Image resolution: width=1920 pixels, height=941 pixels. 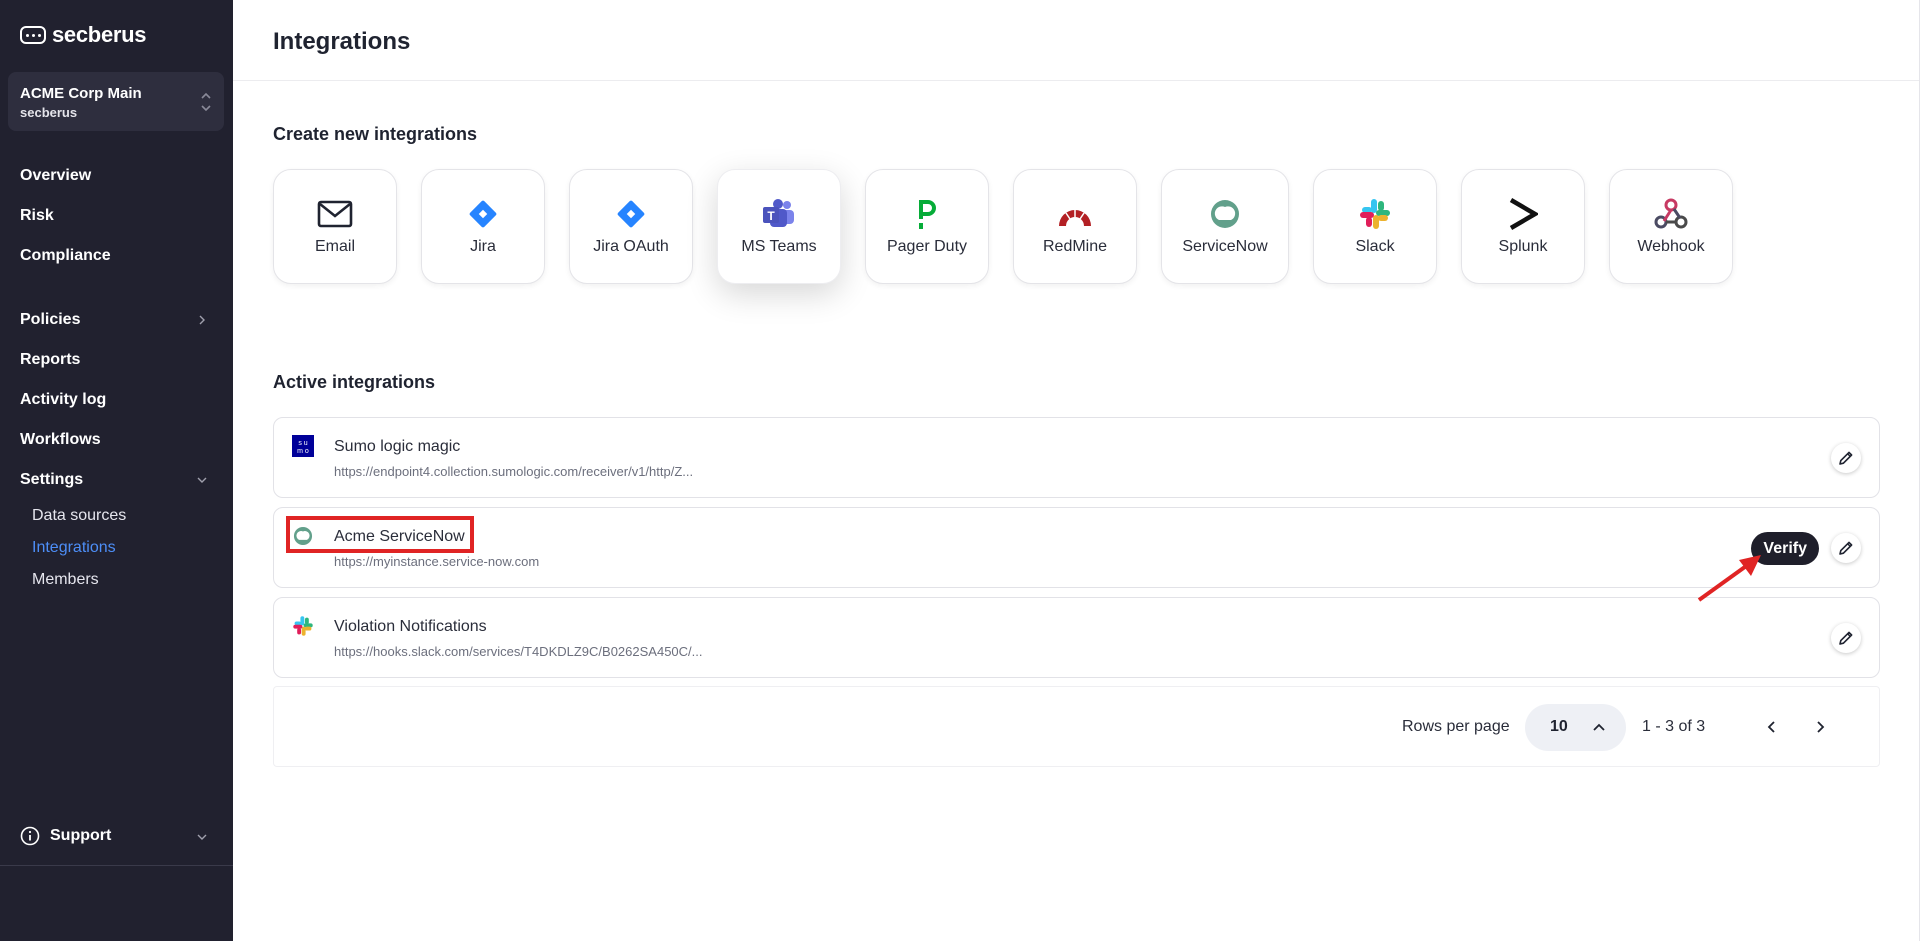 I want to click on integration-card-webhook: Webhook, so click(x=1671, y=226).